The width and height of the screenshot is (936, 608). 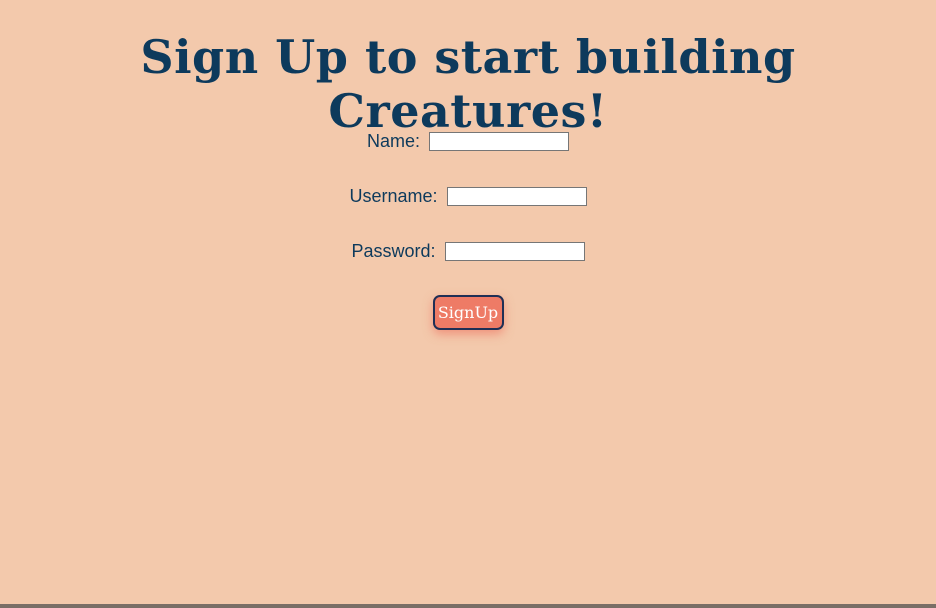 What do you see at coordinates (514, 251) in the screenshot?
I see `password-input` at bounding box center [514, 251].